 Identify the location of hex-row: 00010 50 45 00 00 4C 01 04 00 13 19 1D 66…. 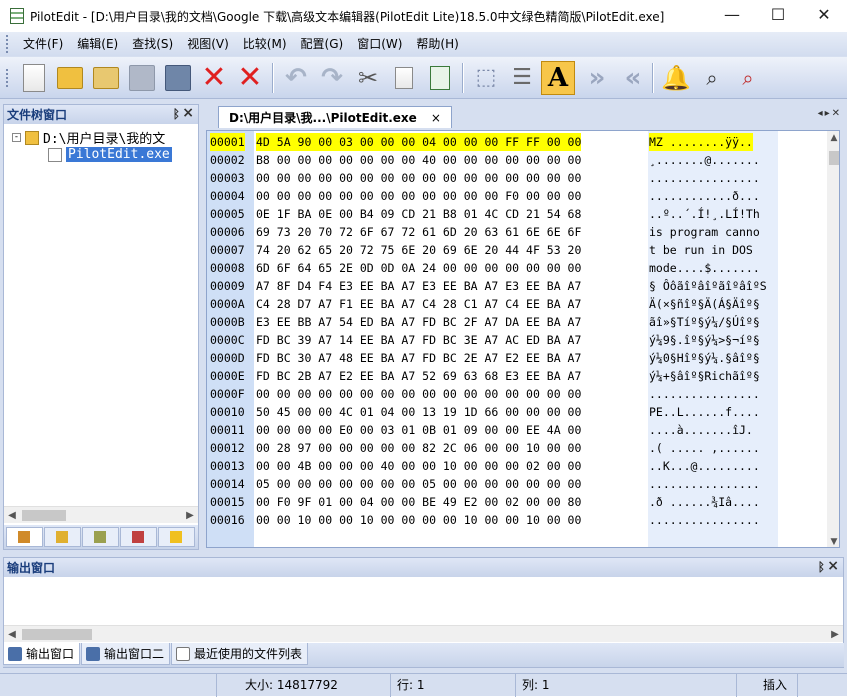
(523, 412).